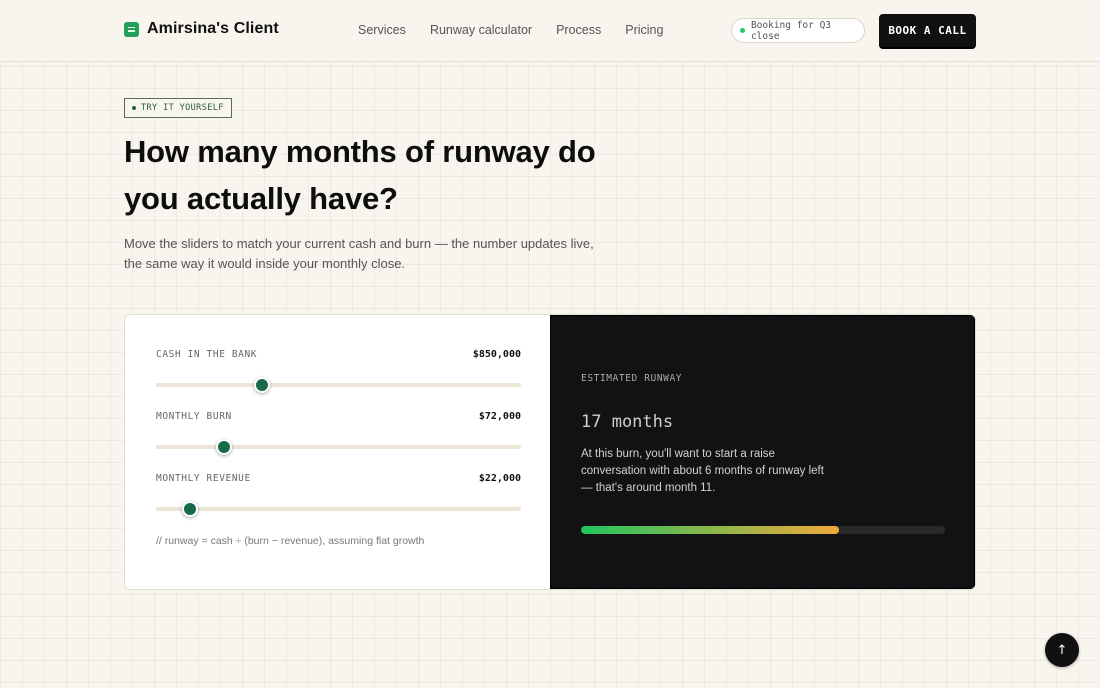 The image size is (1100, 688). I want to click on revenue-label: MONTHLY REVENUE, so click(203, 478).